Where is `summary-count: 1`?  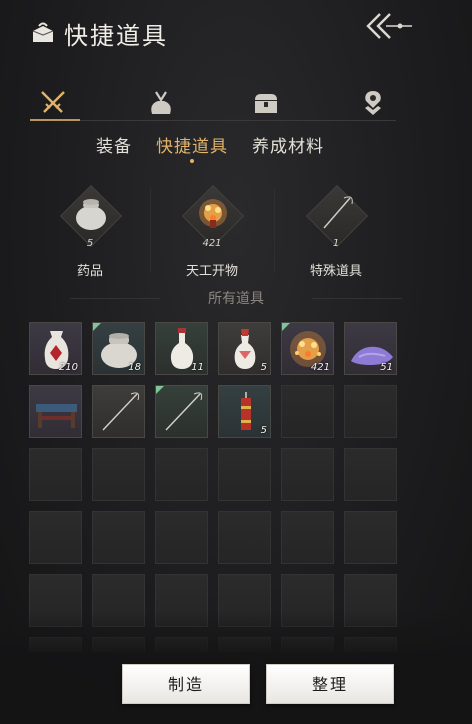
summary-count: 1 is located at coordinates (336, 243).